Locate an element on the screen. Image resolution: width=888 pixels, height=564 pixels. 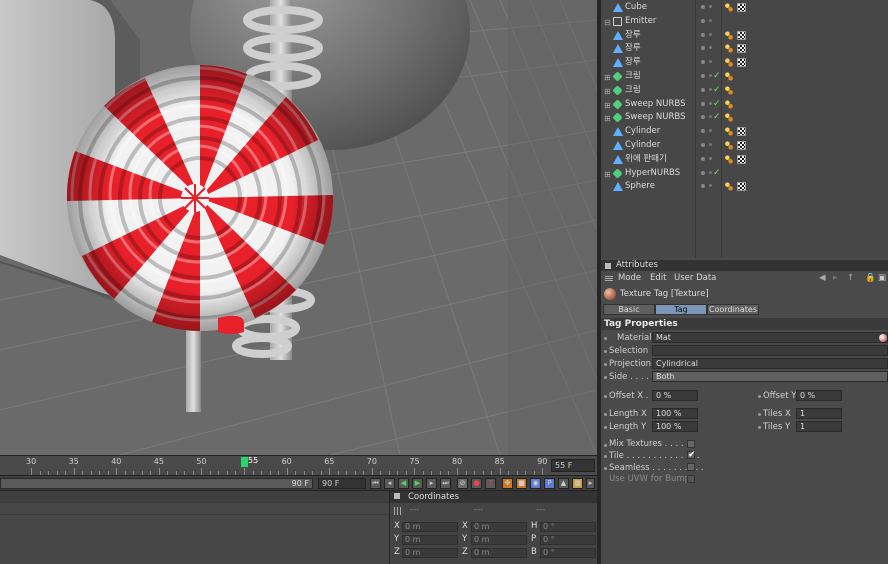
use-uvw-checkbox is located at coordinates (691, 479).